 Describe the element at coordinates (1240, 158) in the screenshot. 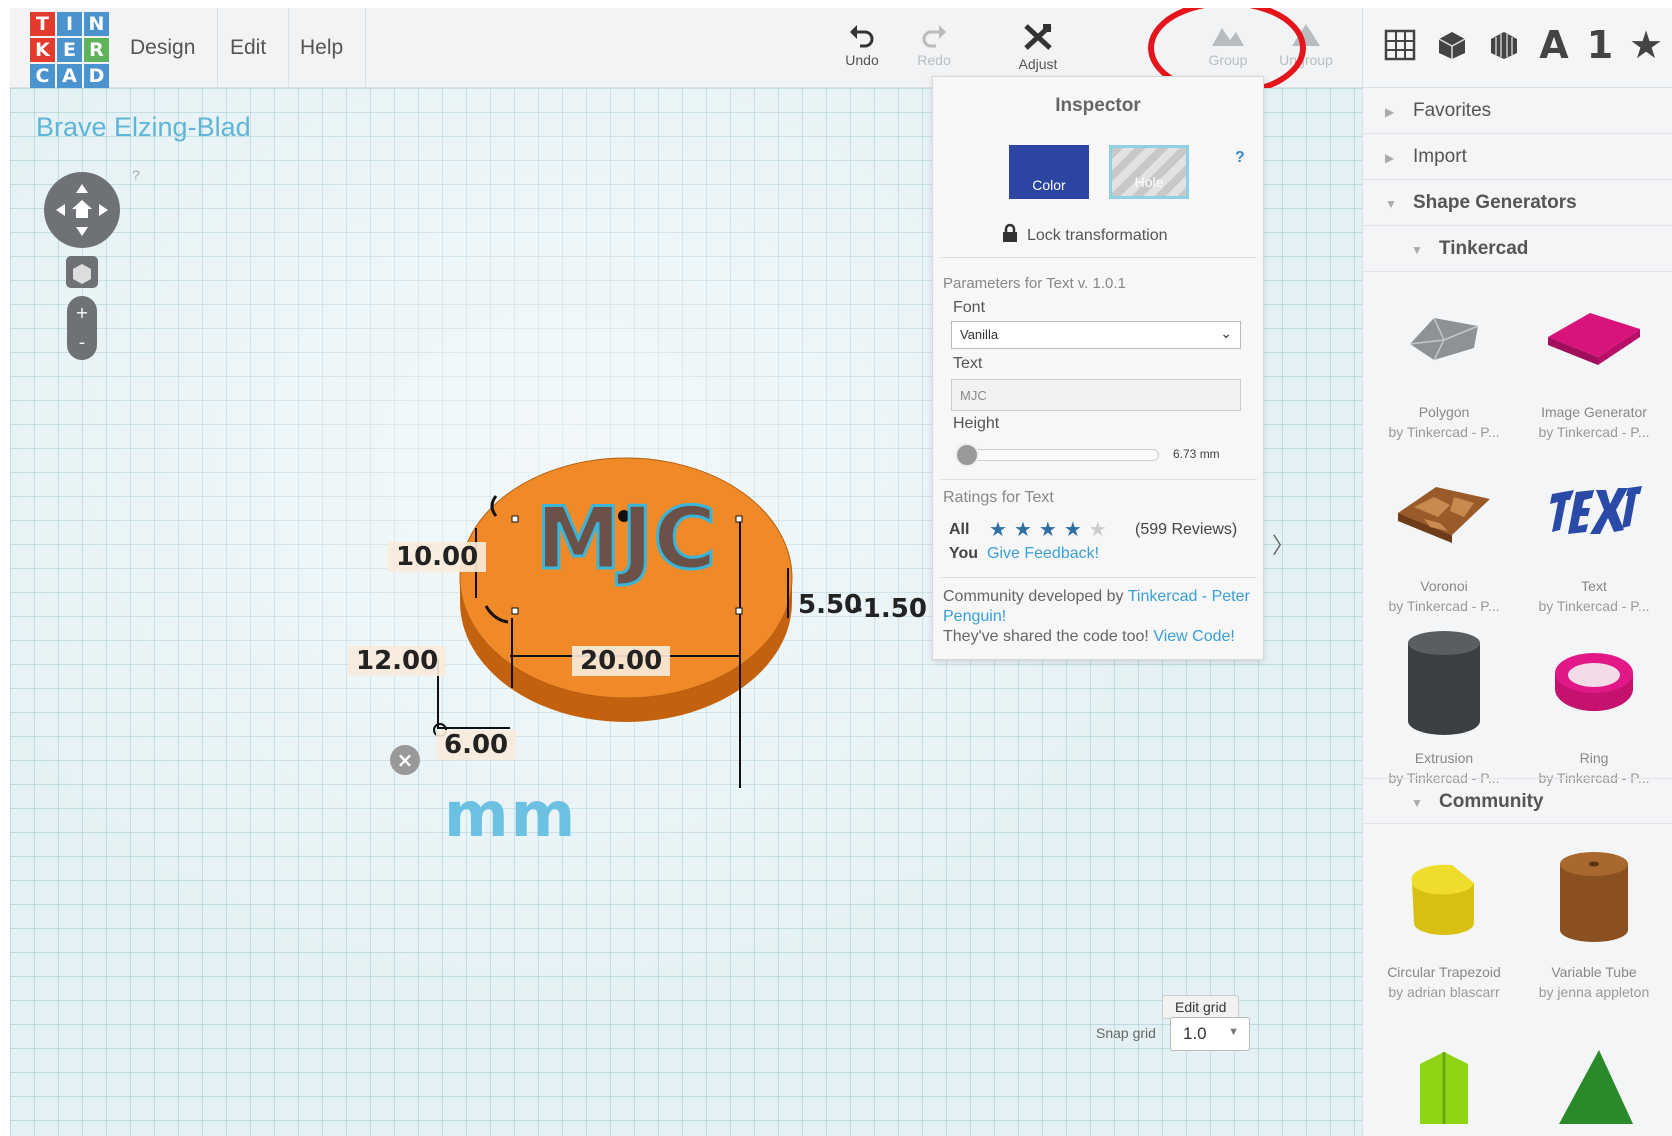

I see `help-icon: ?` at that location.